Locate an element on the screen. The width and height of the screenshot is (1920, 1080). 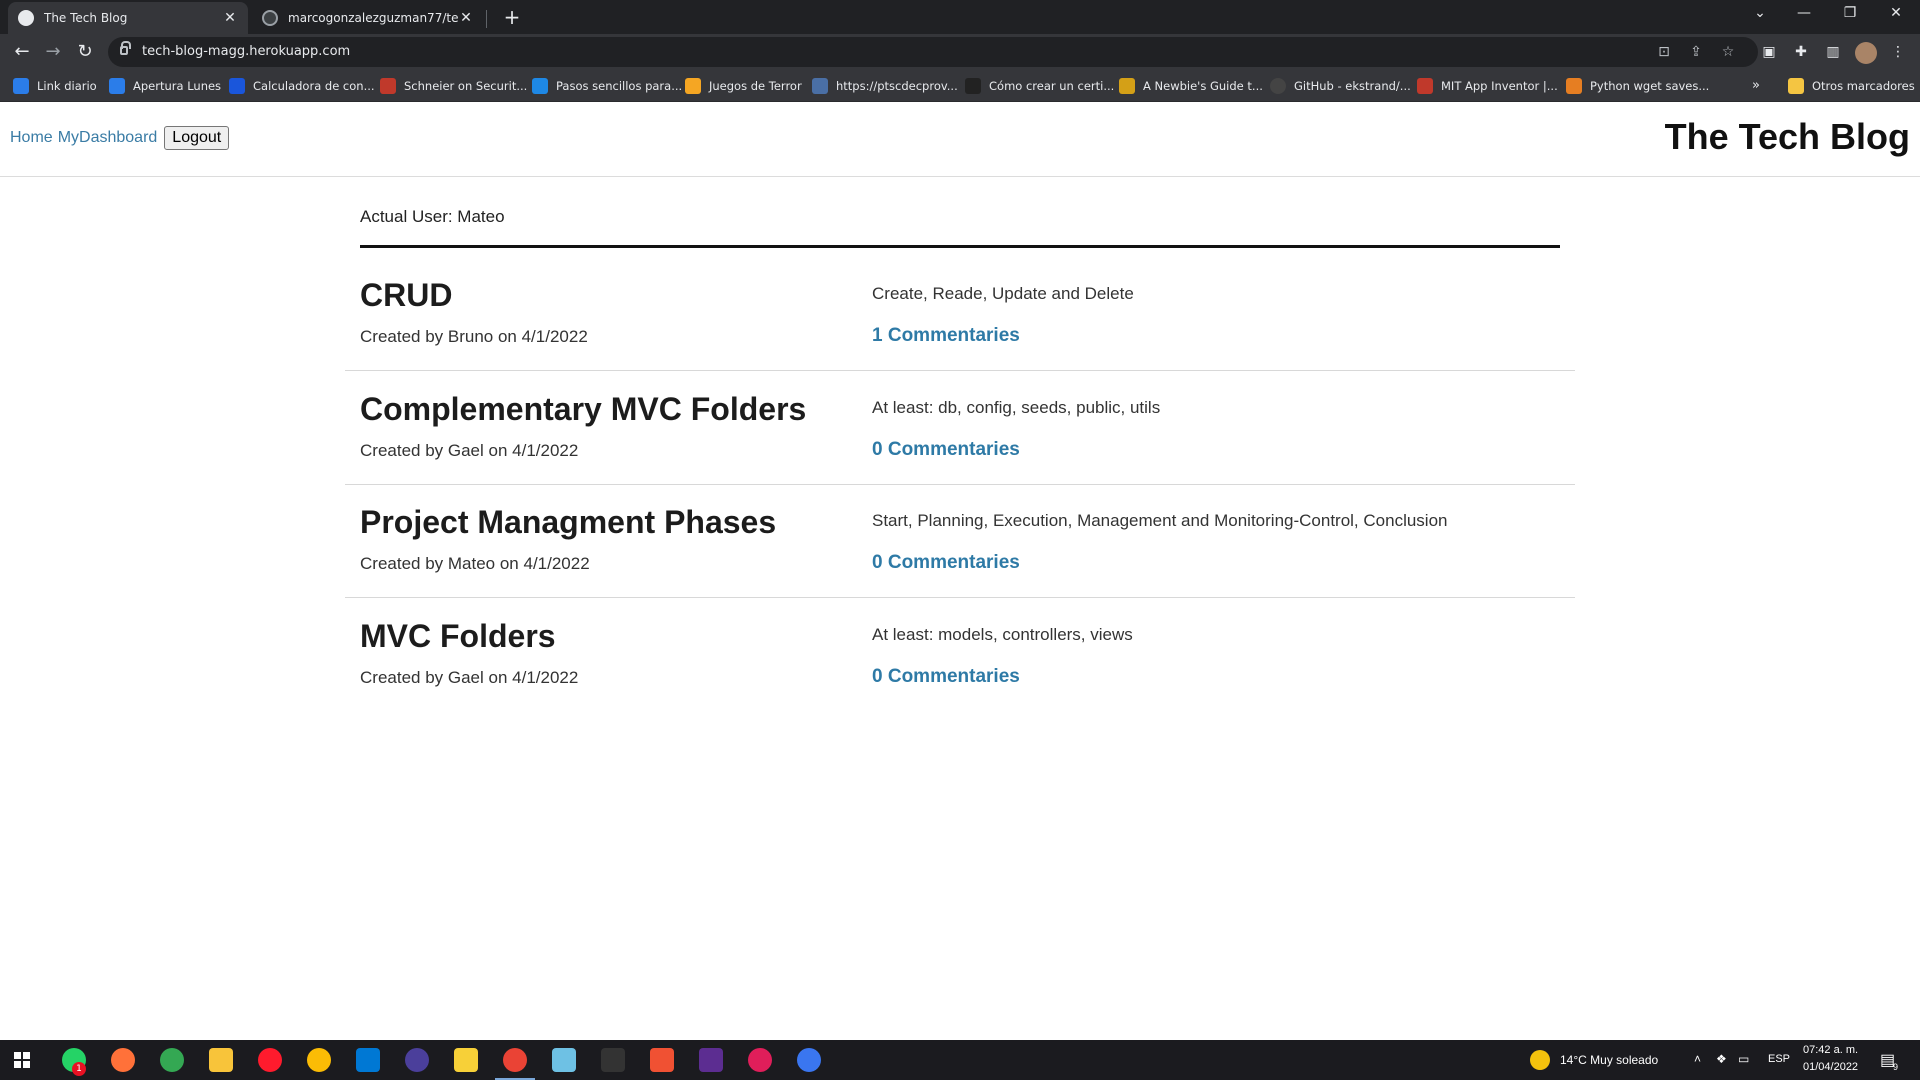
minimize-button: — is located at coordinates (1804, 13).